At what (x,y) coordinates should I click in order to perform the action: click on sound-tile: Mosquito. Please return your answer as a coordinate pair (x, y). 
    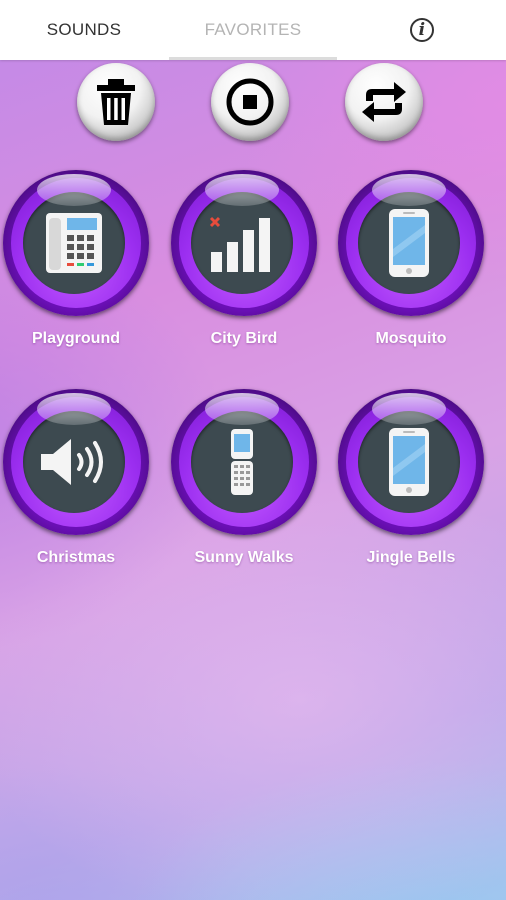
    Looking at the image, I should click on (411, 265).